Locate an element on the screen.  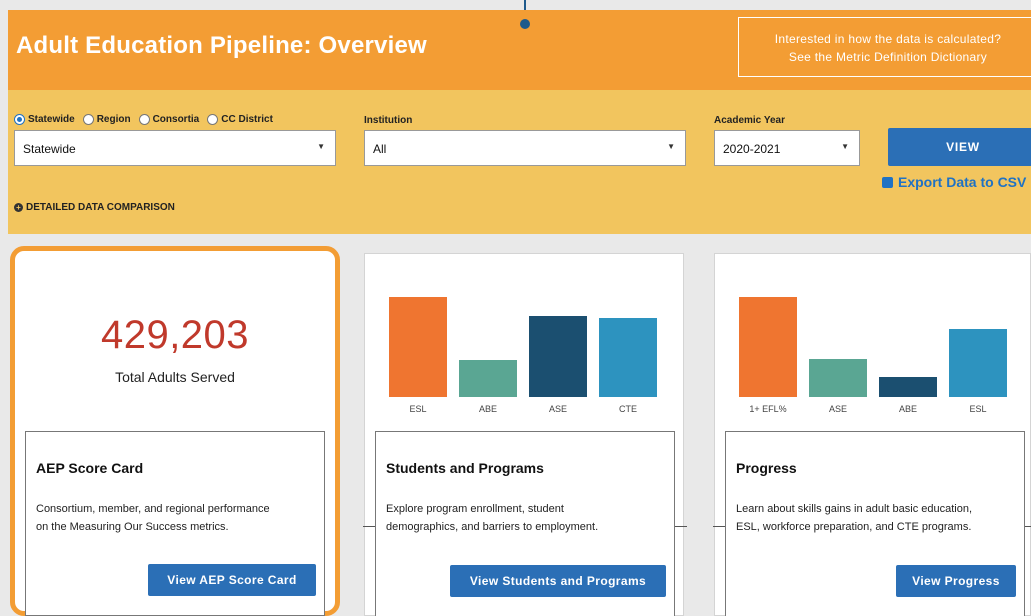
students-title: Students and Programs is located at coordinates (465, 468).